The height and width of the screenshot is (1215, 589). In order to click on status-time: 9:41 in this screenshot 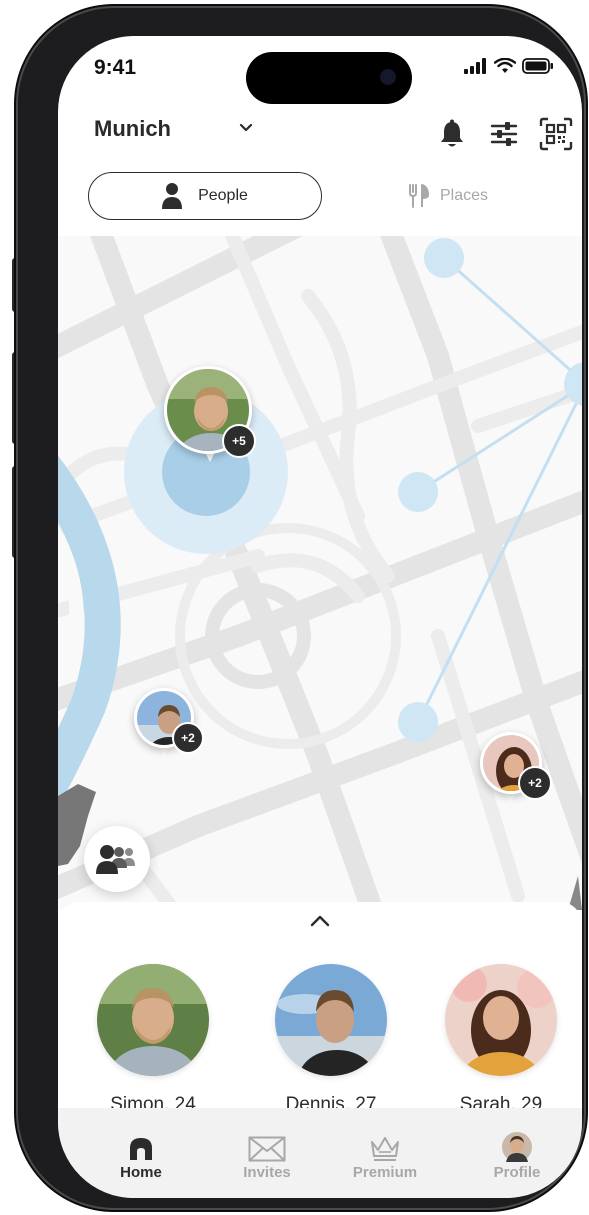, I will do `click(115, 67)`.